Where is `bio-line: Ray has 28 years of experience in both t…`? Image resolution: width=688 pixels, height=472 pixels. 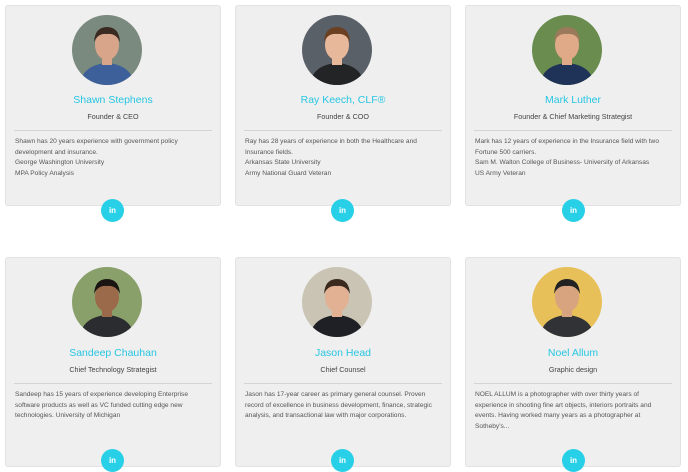
bio-line: Ray has 28 years of experience in both t… is located at coordinates (331, 147).